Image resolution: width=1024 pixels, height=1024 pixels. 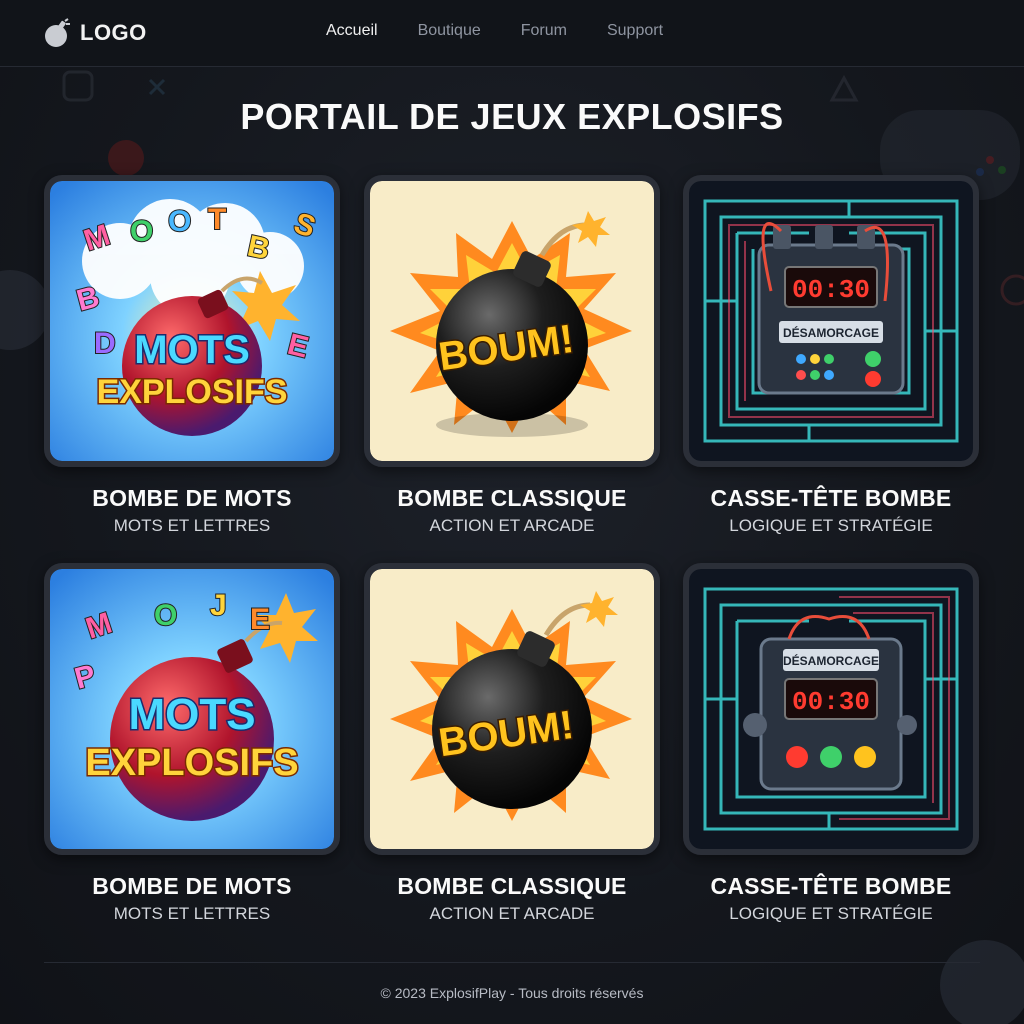 What do you see at coordinates (512, 116) in the screenshot?
I see `page-title: PORTAIL DE JEUX EXPLOSIFS` at bounding box center [512, 116].